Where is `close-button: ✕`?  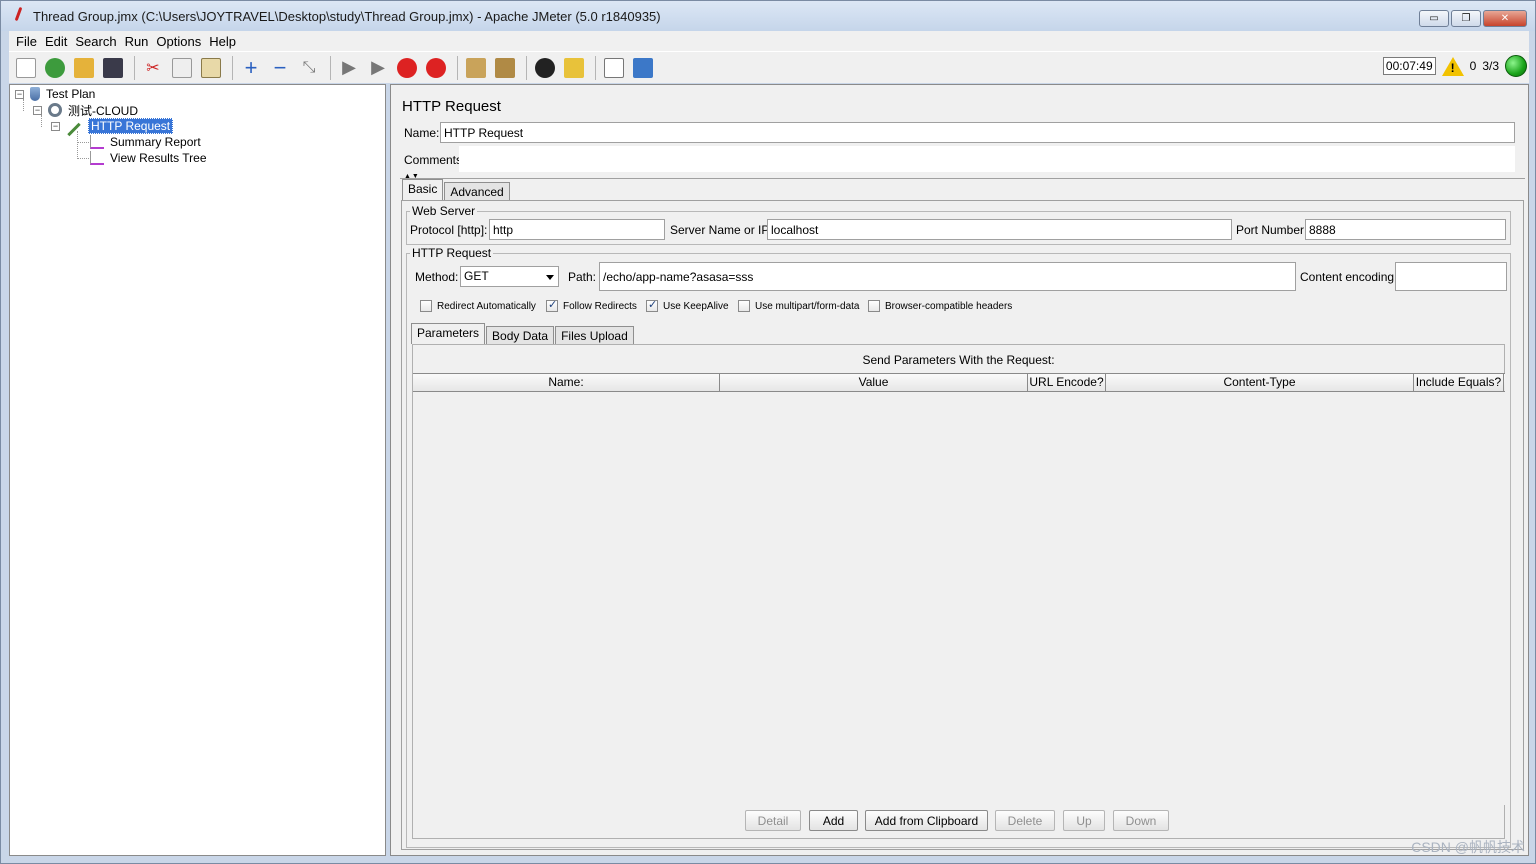 close-button: ✕ is located at coordinates (1505, 18).